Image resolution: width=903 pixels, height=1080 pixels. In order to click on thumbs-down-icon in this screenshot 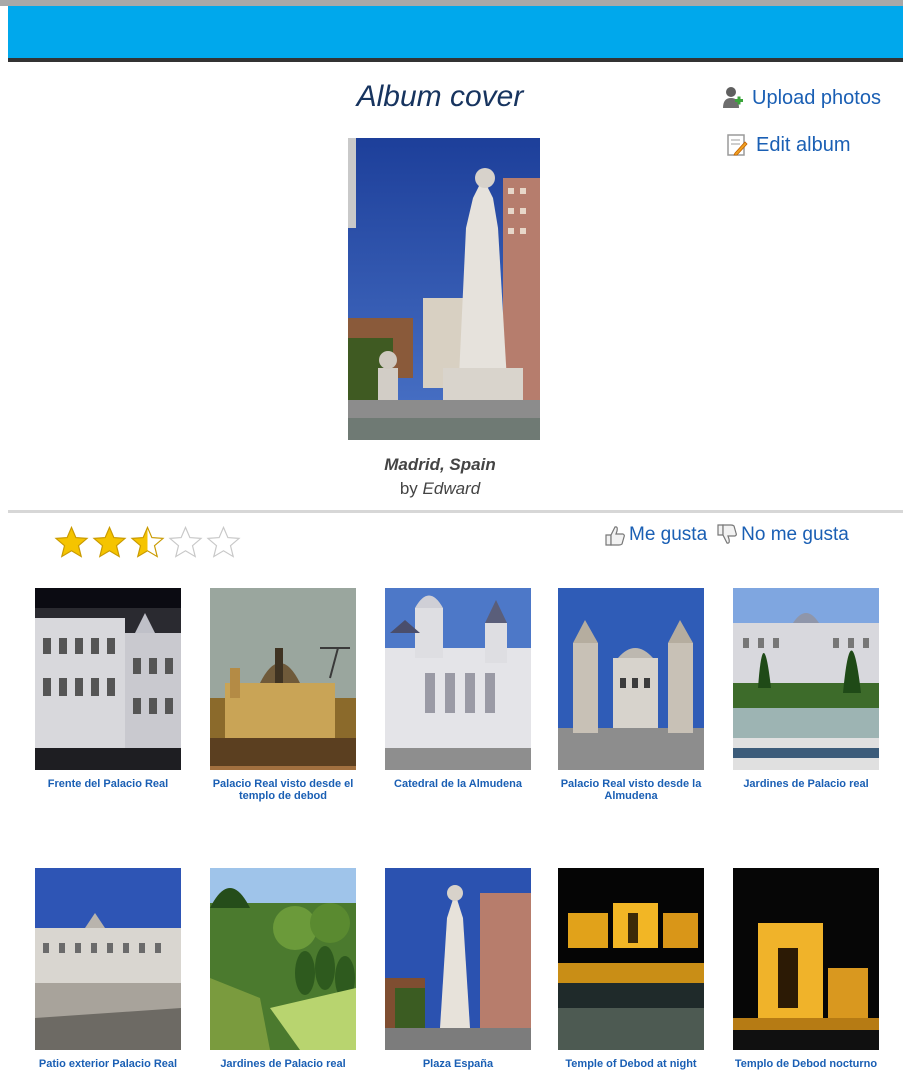, I will do `click(727, 534)`.